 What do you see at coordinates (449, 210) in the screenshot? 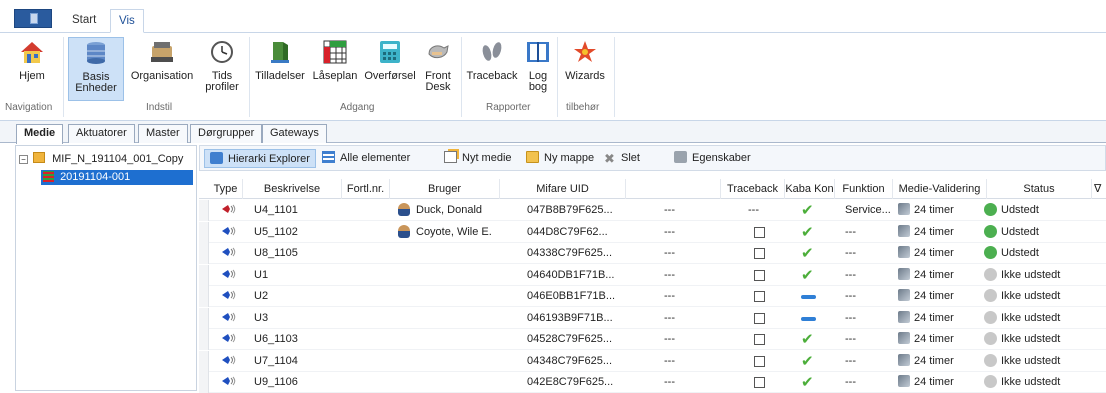
I see `cell-bruger-label: Duck, Donald` at bounding box center [449, 210].